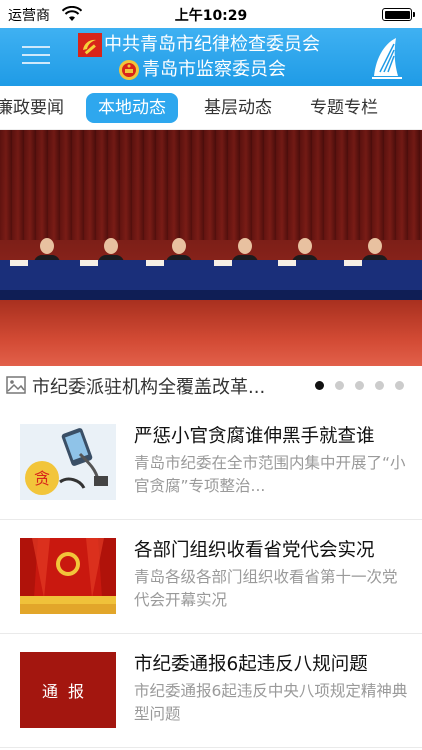  I want to click on app-header: 中共青岛市纪律检查委员会 青岛市监察委员会, so click(211, 57).